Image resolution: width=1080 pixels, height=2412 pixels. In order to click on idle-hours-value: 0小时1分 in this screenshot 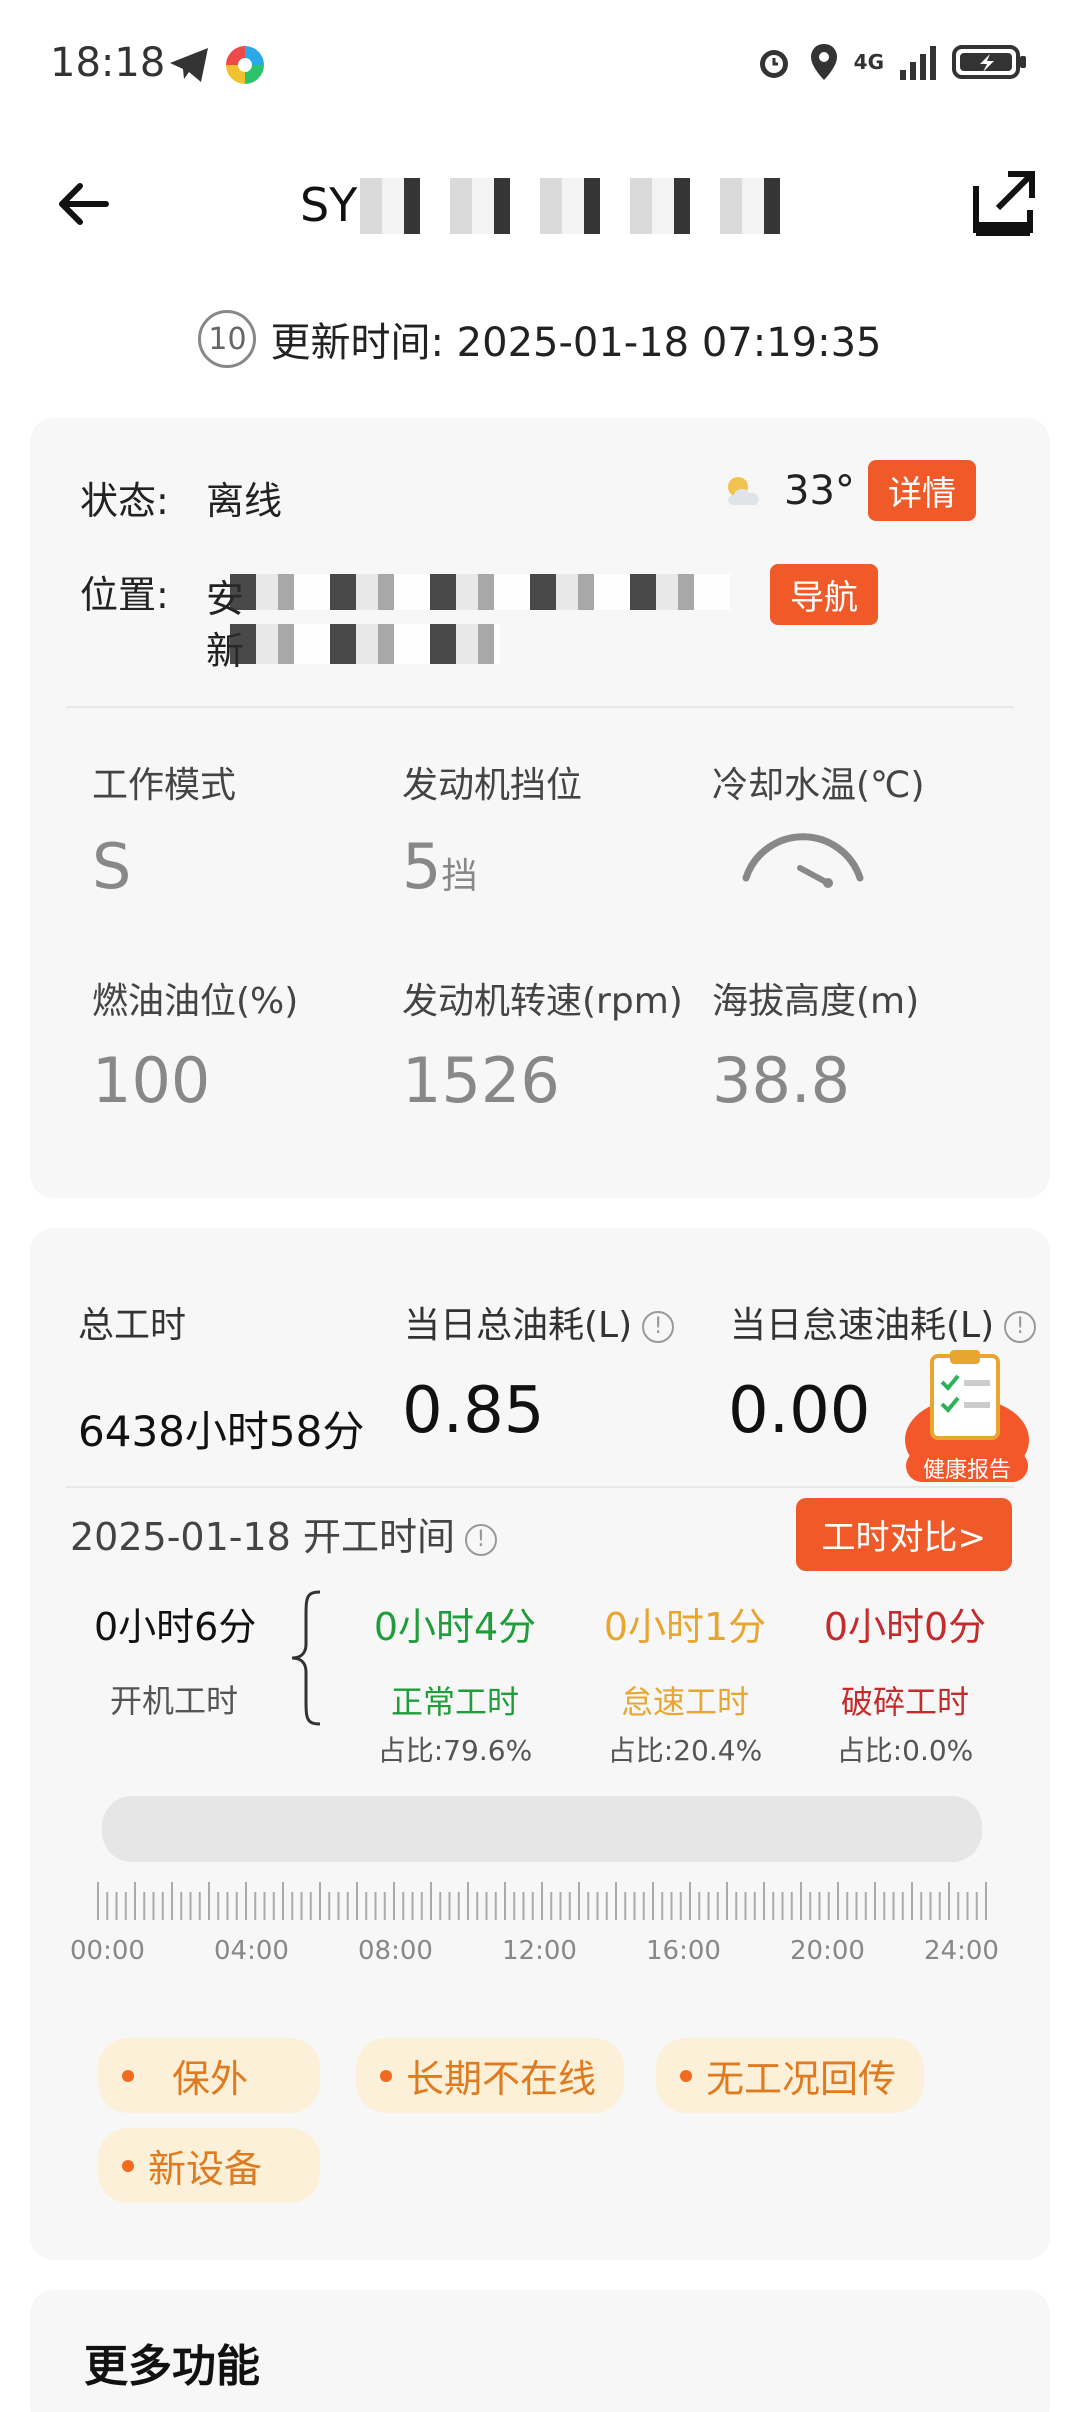, I will do `click(685, 1627)`.